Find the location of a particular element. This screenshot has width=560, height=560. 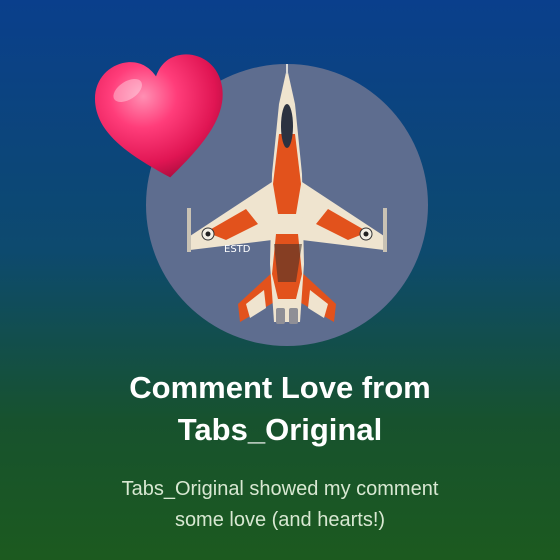

card-subtitle-line-1: Tabs_Original showed my comment is located at coordinates (280, 489).